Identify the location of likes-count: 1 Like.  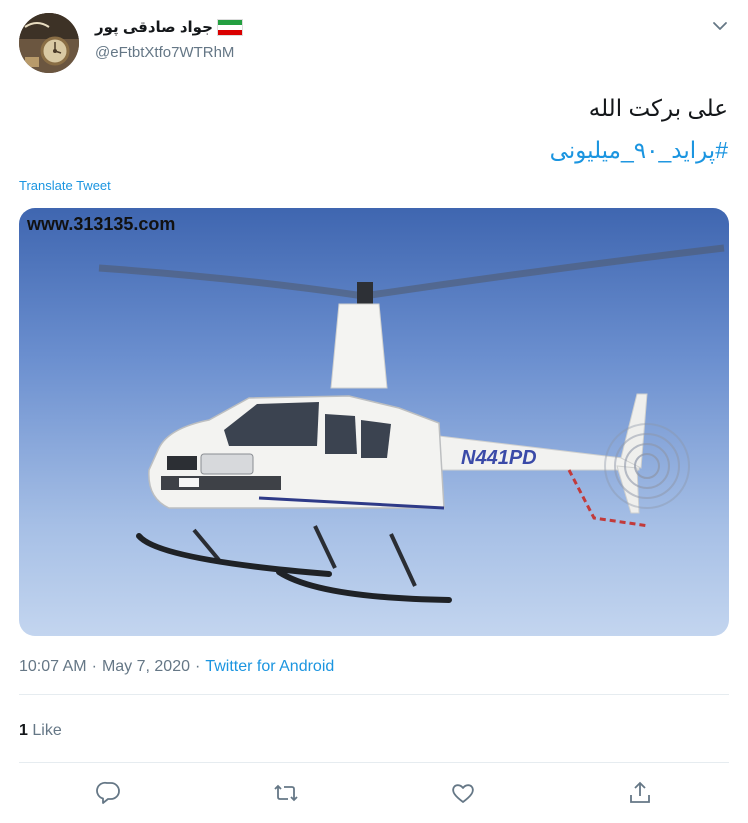
(40, 731).